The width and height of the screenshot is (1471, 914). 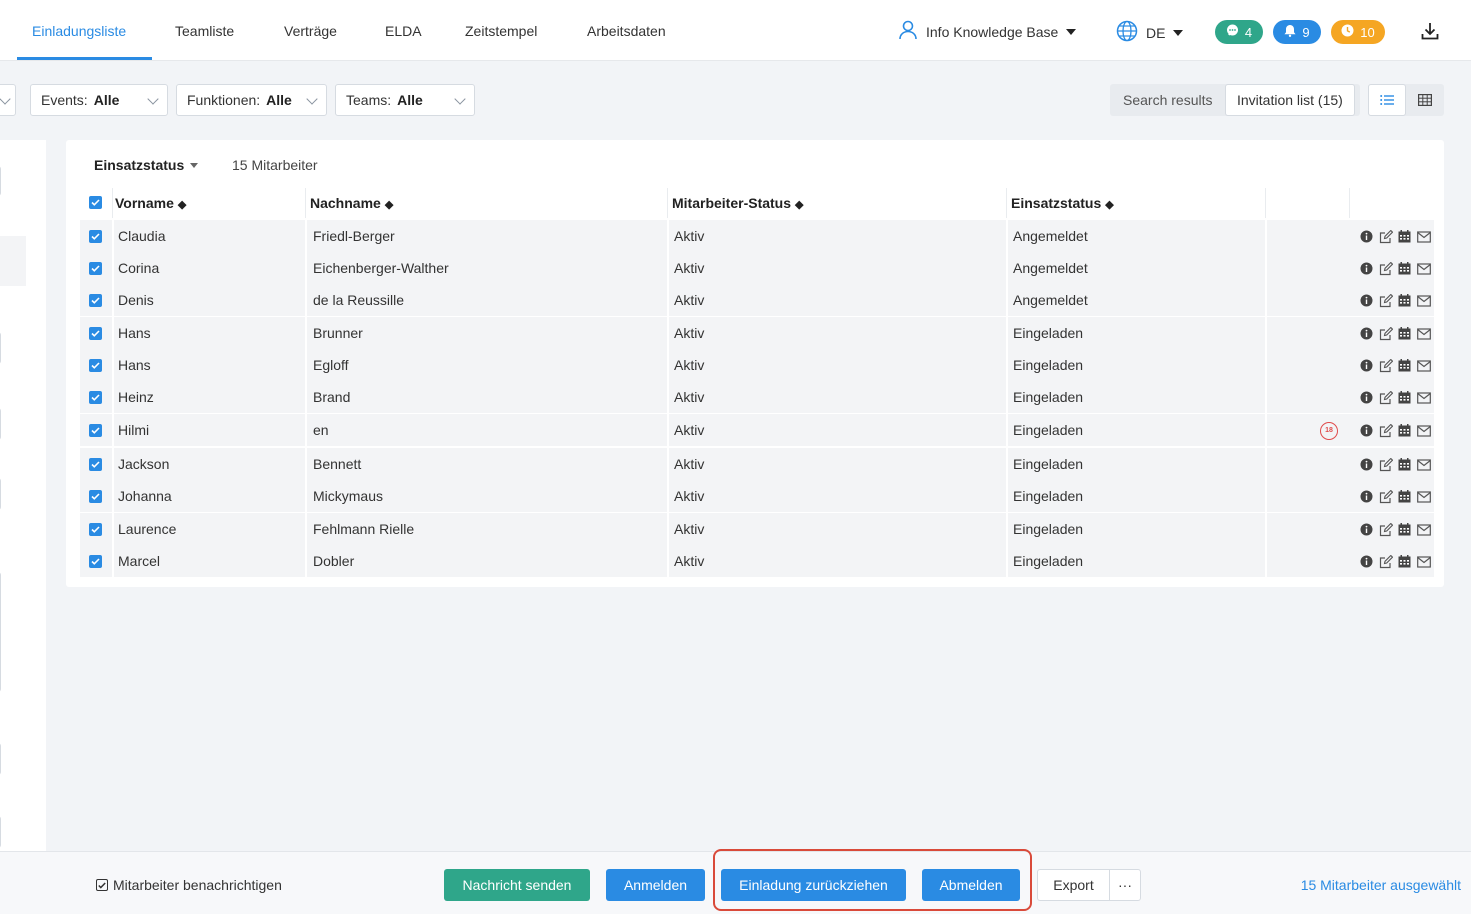 What do you see at coordinates (757, 464) in the screenshot?
I see `table-row: Jackson Bennett Aktiv Eingeladen` at bounding box center [757, 464].